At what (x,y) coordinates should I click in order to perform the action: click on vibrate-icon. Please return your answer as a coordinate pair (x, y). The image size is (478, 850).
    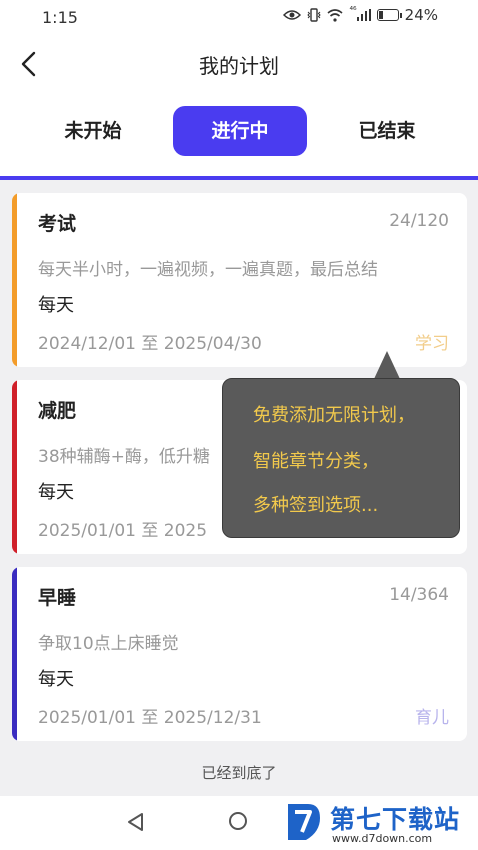
    Looking at the image, I should click on (314, 15).